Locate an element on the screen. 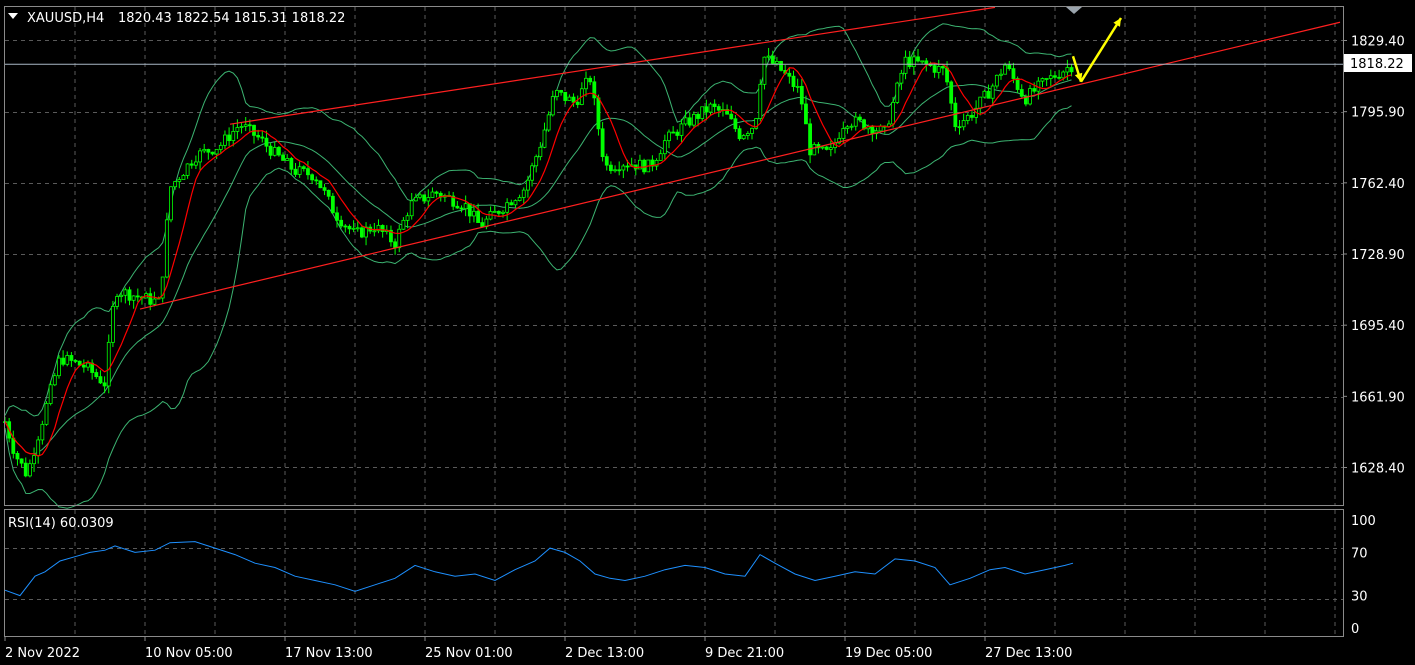  price-tick-label: 1628.40 is located at coordinates (1378, 469).